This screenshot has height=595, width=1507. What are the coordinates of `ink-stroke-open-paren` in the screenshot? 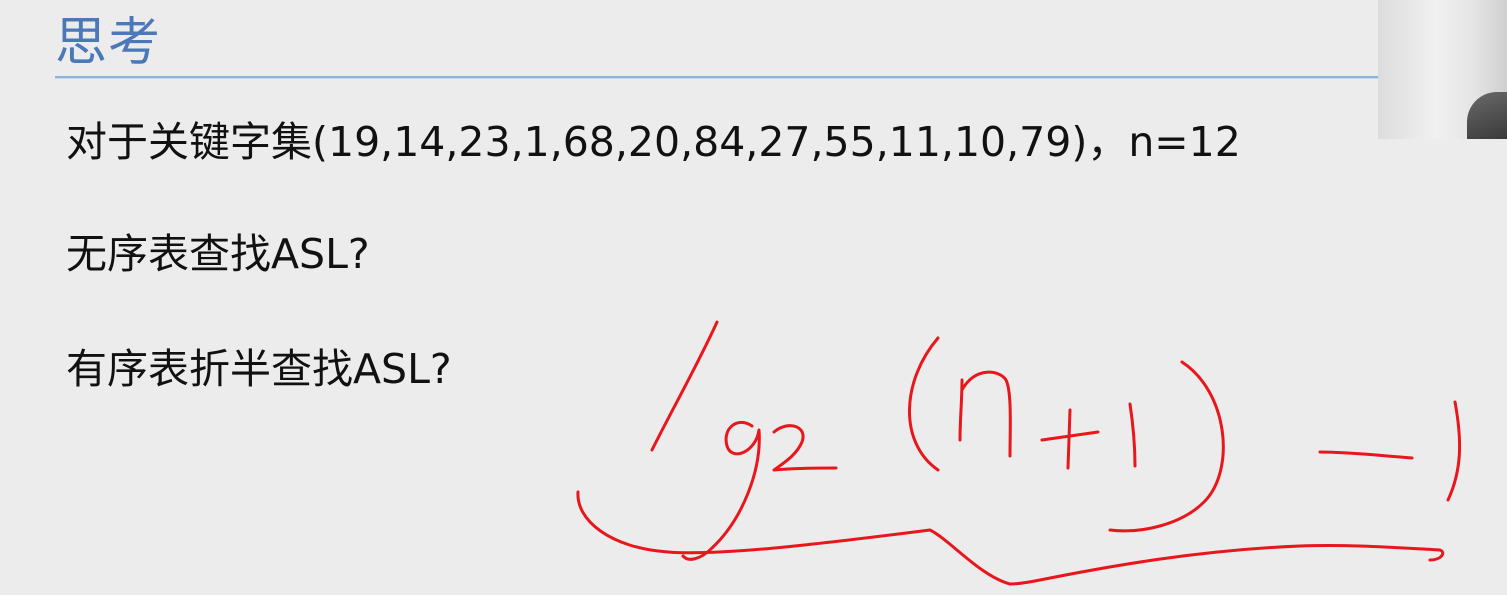 It's located at (924, 404).